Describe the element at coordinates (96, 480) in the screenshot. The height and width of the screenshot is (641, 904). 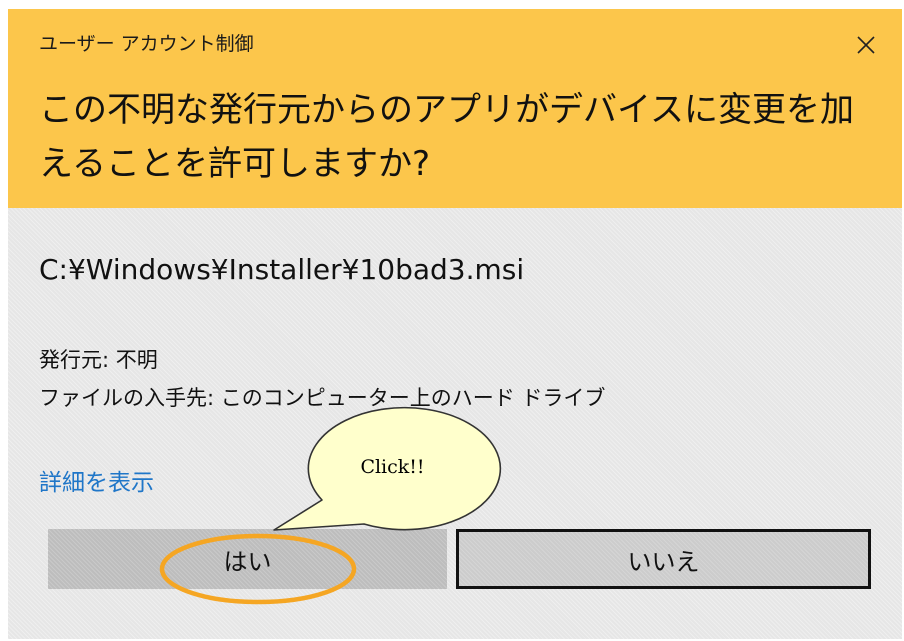
I see `show-details-link: 詳細を表示` at that location.